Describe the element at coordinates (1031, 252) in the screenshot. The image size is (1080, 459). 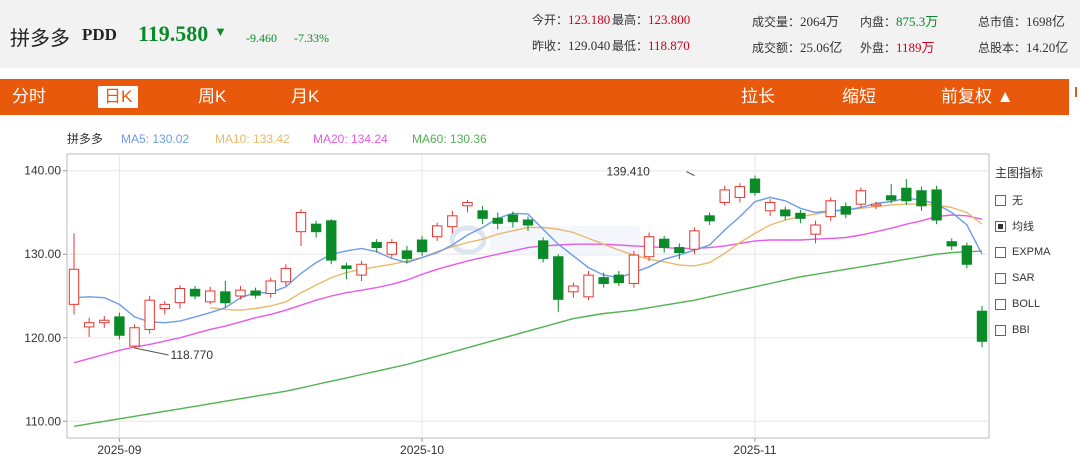
I see `indicator-option-label: EXPMA` at that location.